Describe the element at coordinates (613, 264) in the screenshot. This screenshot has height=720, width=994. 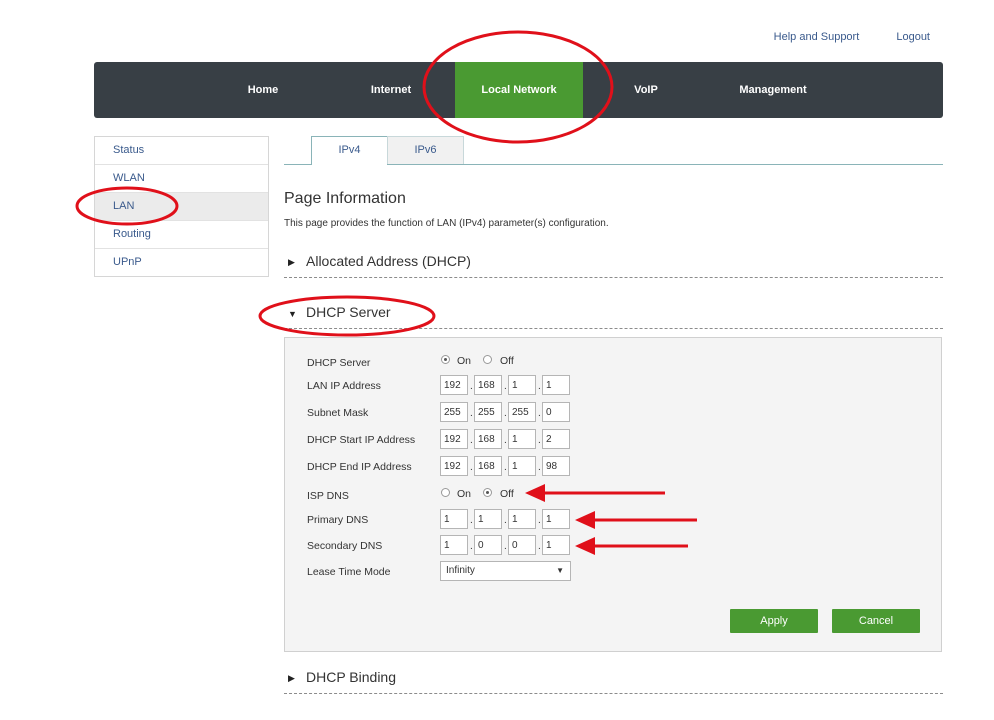
I see `section-allocated-address: ▶ Allocated Address (DHCP)` at that location.